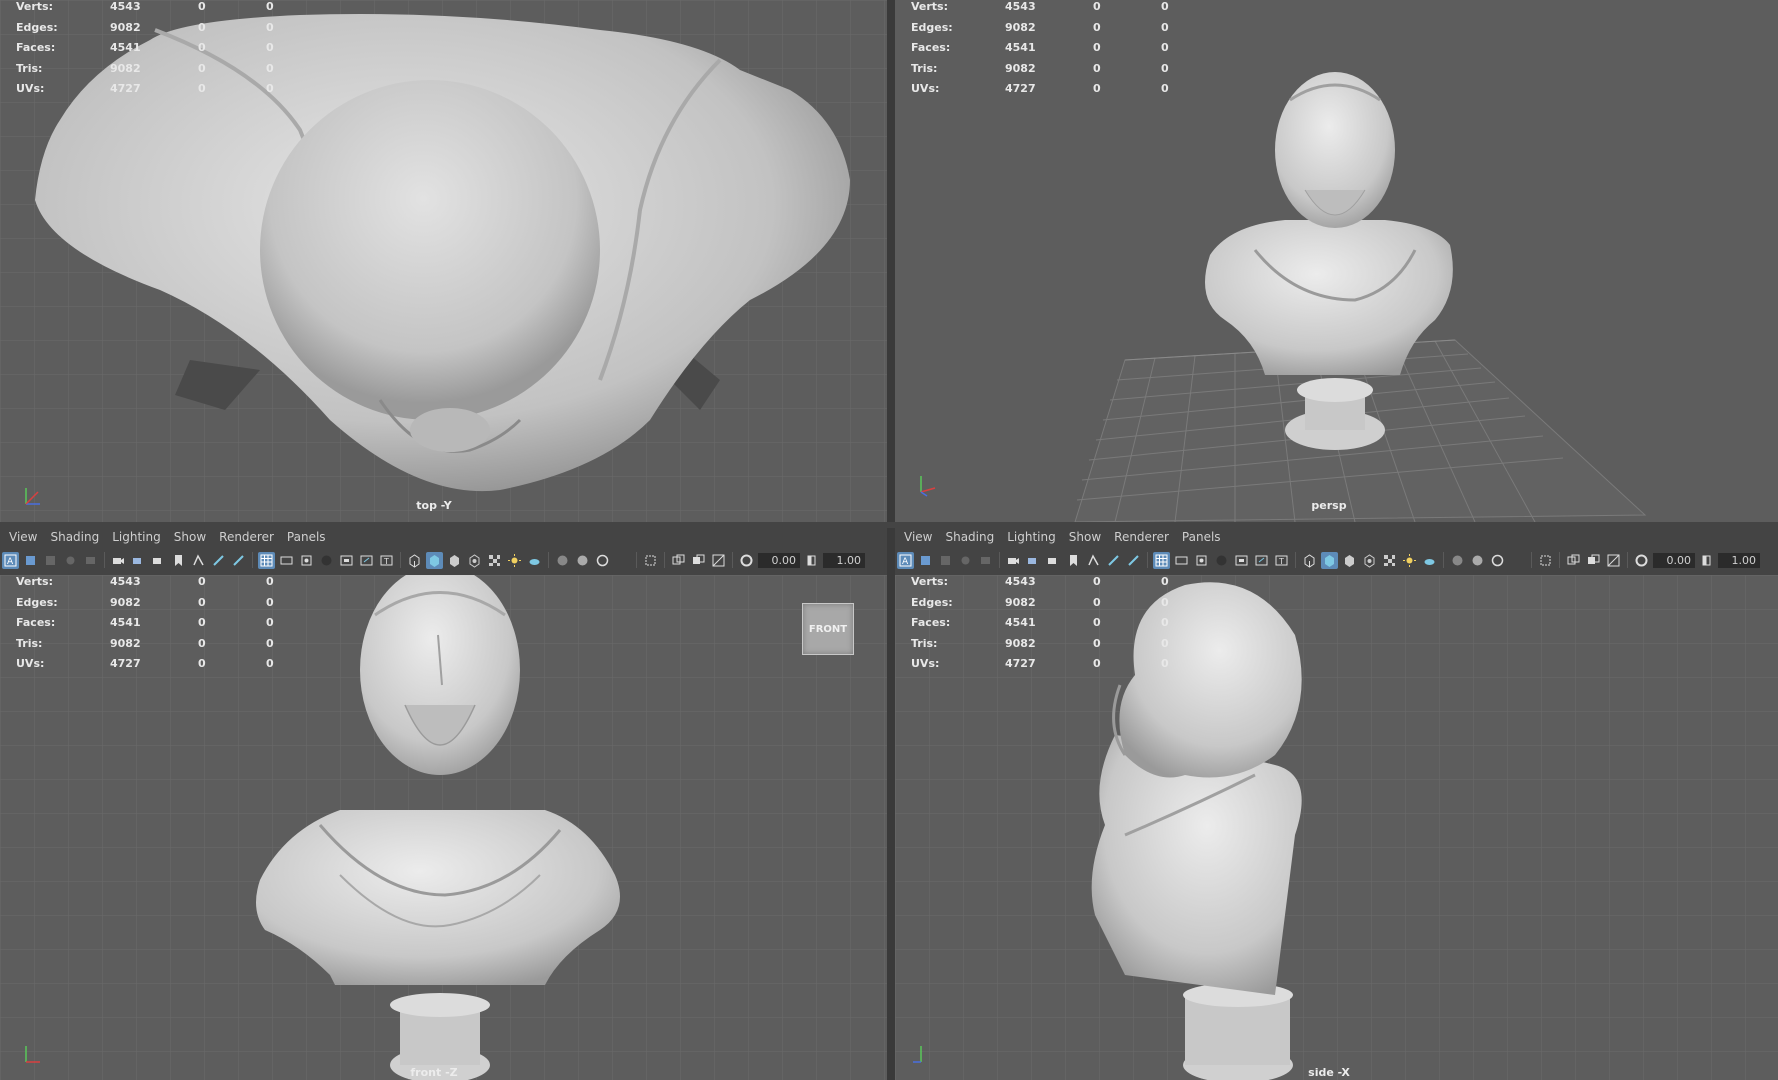 The height and width of the screenshot is (1080, 1778). What do you see at coordinates (828, 629) in the screenshot?
I see `view-cube-front: FRONT` at bounding box center [828, 629].